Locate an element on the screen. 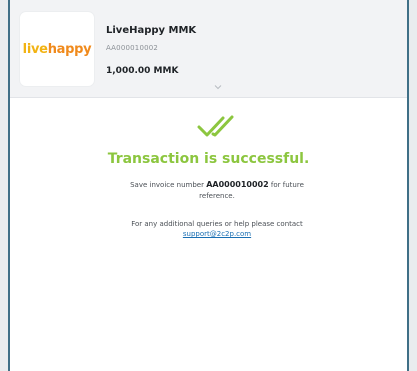 The image size is (417, 371). double-check-icon is located at coordinates (215, 126).